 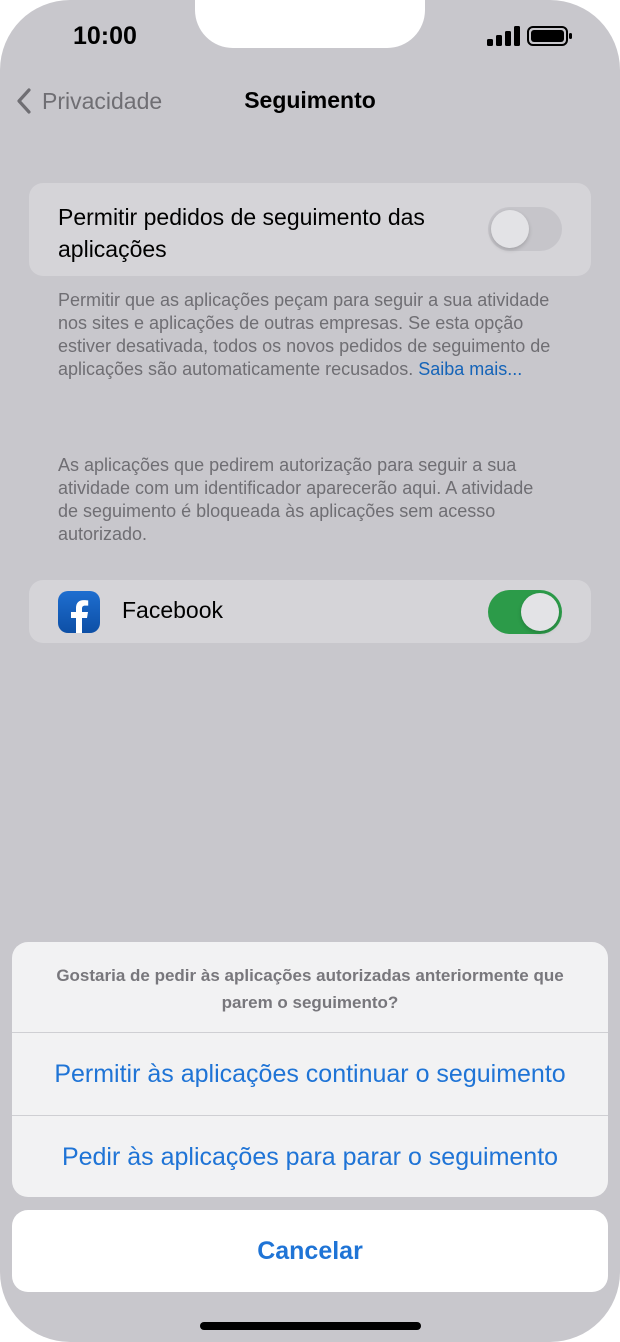 What do you see at coordinates (310, 1251) in the screenshot?
I see `cancel-button: Cancelar` at bounding box center [310, 1251].